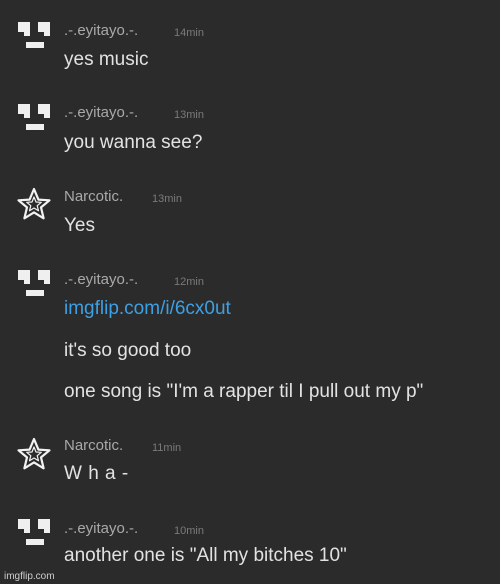 The width and height of the screenshot is (500, 584). What do you see at coordinates (133, 142) in the screenshot?
I see `message-text: you wanna see?` at bounding box center [133, 142].